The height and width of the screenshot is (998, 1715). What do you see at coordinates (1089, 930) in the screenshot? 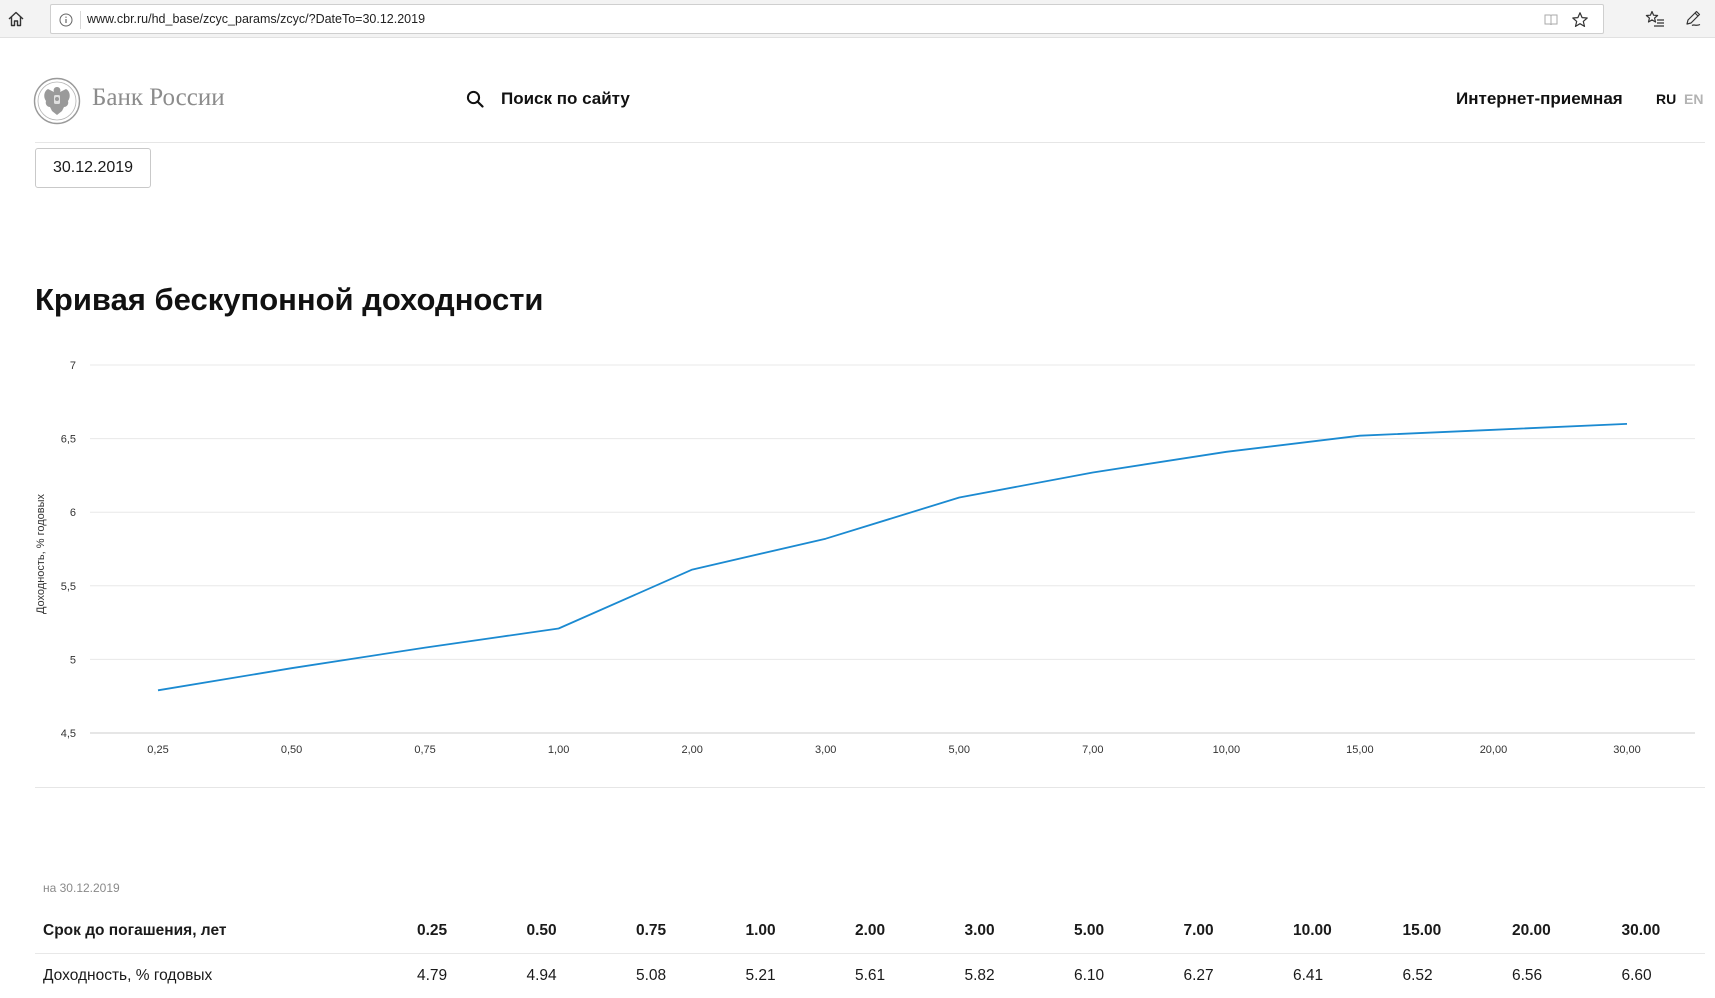
I see `term-cell: 5.00` at bounding box center [1089, 930].